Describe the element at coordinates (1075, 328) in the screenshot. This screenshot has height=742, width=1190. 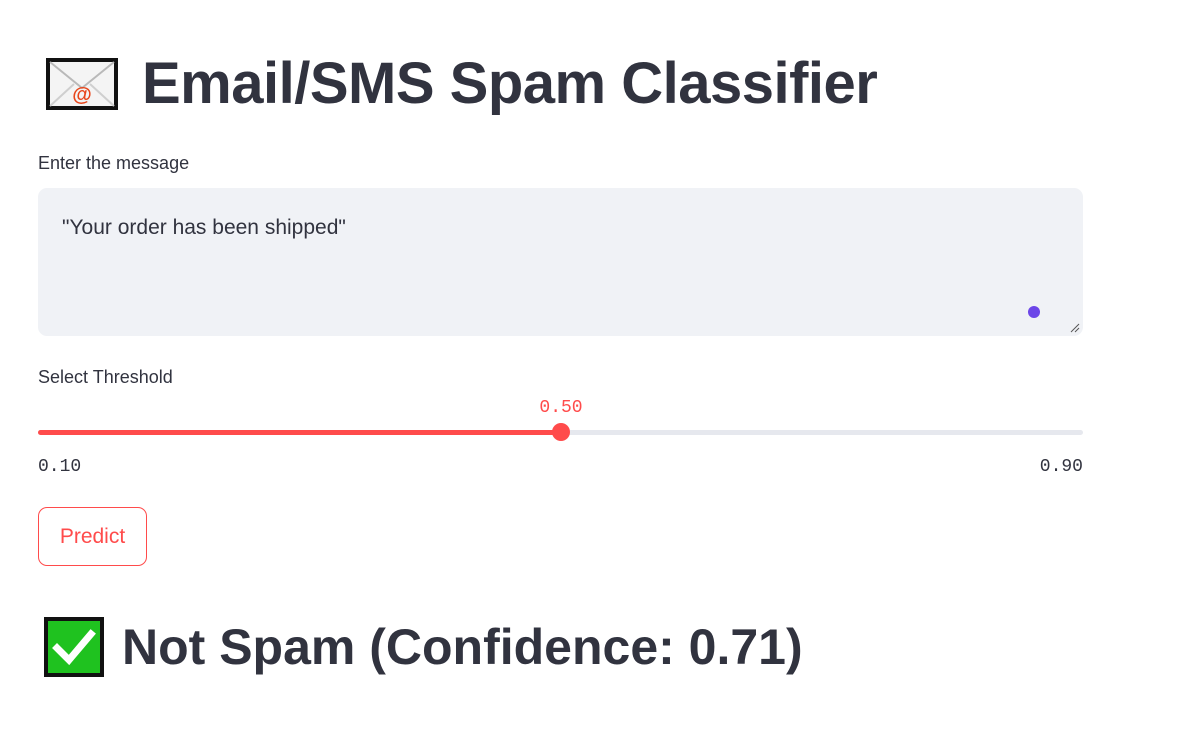
I see `resize-grip-icon` at that location.